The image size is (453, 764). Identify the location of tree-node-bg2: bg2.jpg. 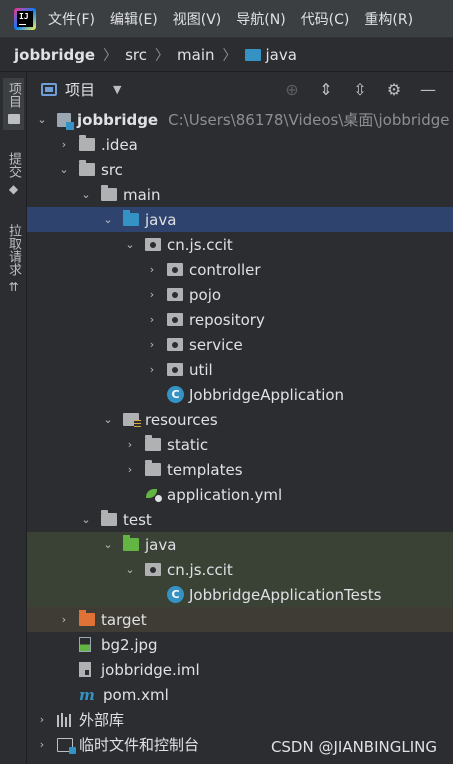
(240, 644).